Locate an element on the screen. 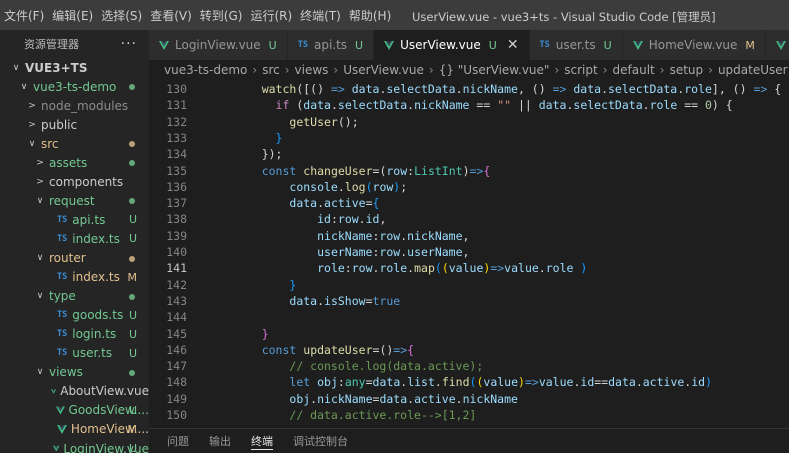  breadcrumb-item: {} "UserView.vue" is located at coordinates (494, 70).